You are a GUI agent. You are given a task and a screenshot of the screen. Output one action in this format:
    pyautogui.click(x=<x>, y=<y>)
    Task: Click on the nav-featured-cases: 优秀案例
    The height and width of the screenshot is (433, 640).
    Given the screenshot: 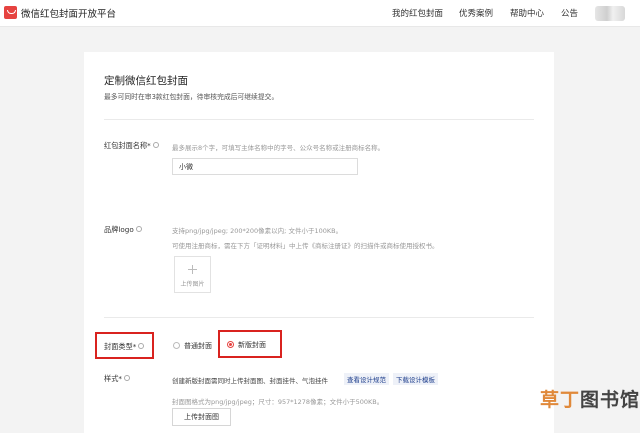 What is the action you would take?
    pyautogui.click(x=476, y=13)
    